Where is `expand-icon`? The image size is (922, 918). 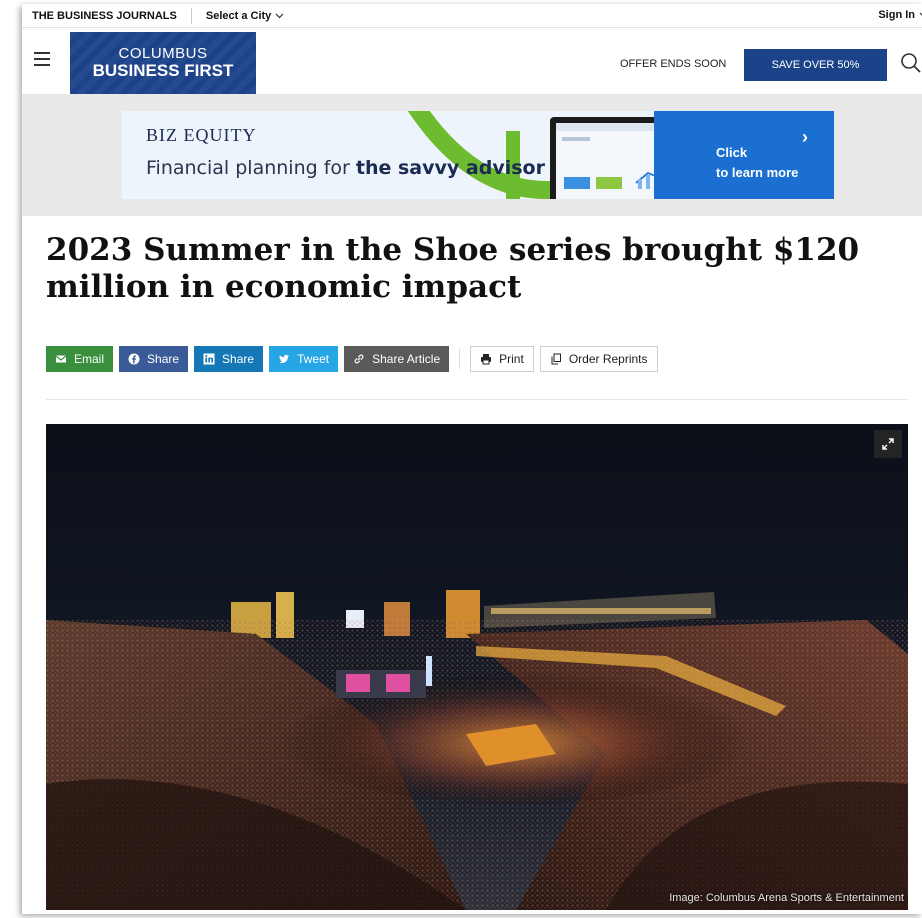 expand-icon is located at coordinates (888, 444).